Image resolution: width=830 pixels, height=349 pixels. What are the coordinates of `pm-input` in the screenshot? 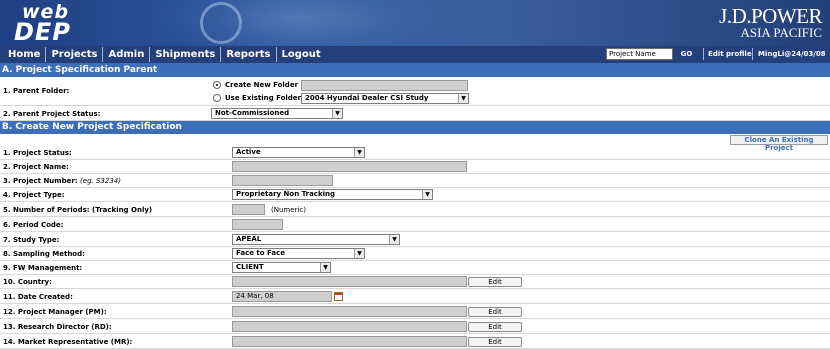 It's located at (349, 311).